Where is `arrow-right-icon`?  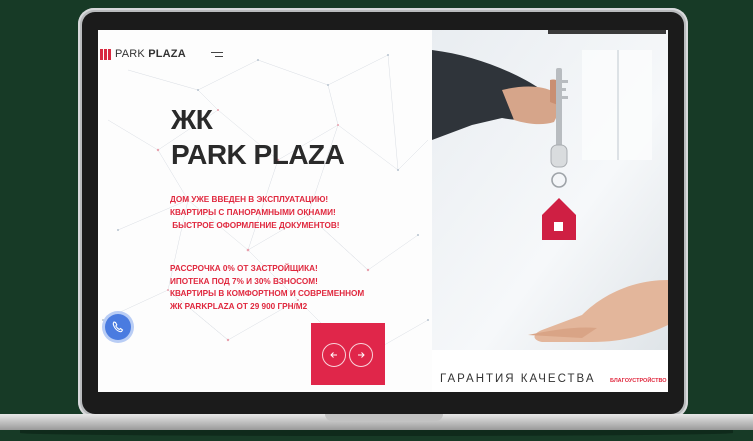 arrow-right-icon is located at coordinates (361, 355).